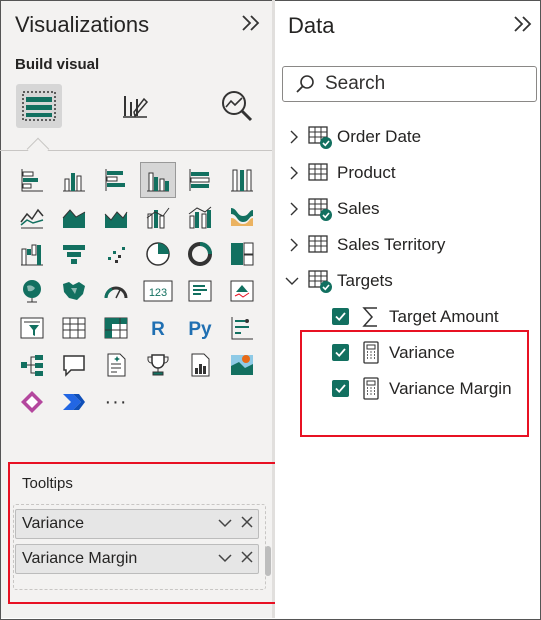 The width and height of the screenshot is (541, 620). I want to click on gauge-icon, so click(116, 291).